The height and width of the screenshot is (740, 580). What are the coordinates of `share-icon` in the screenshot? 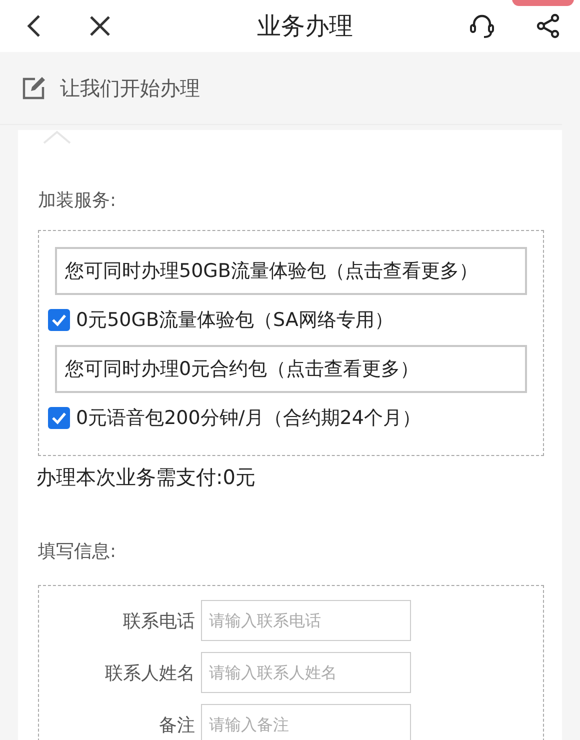 It's located at (548, 26).